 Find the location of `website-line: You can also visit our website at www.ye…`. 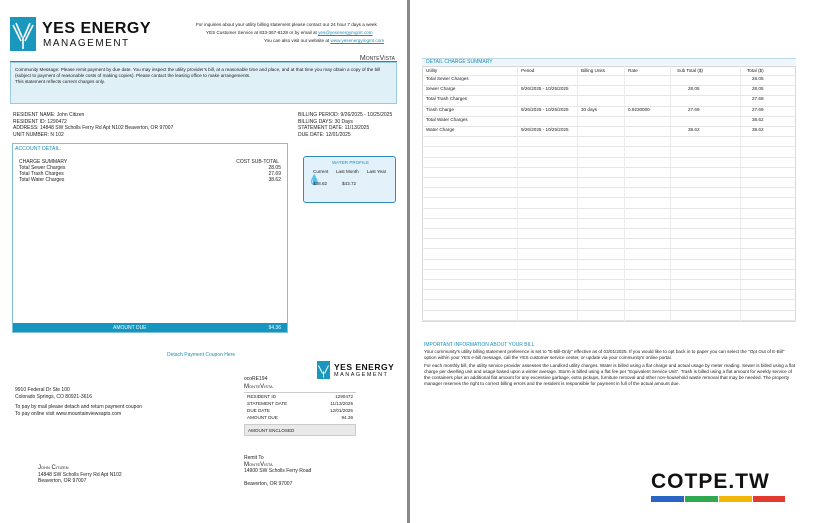

website-line: You can also visit our website at www.ye… is located at coordinates (324, 41).